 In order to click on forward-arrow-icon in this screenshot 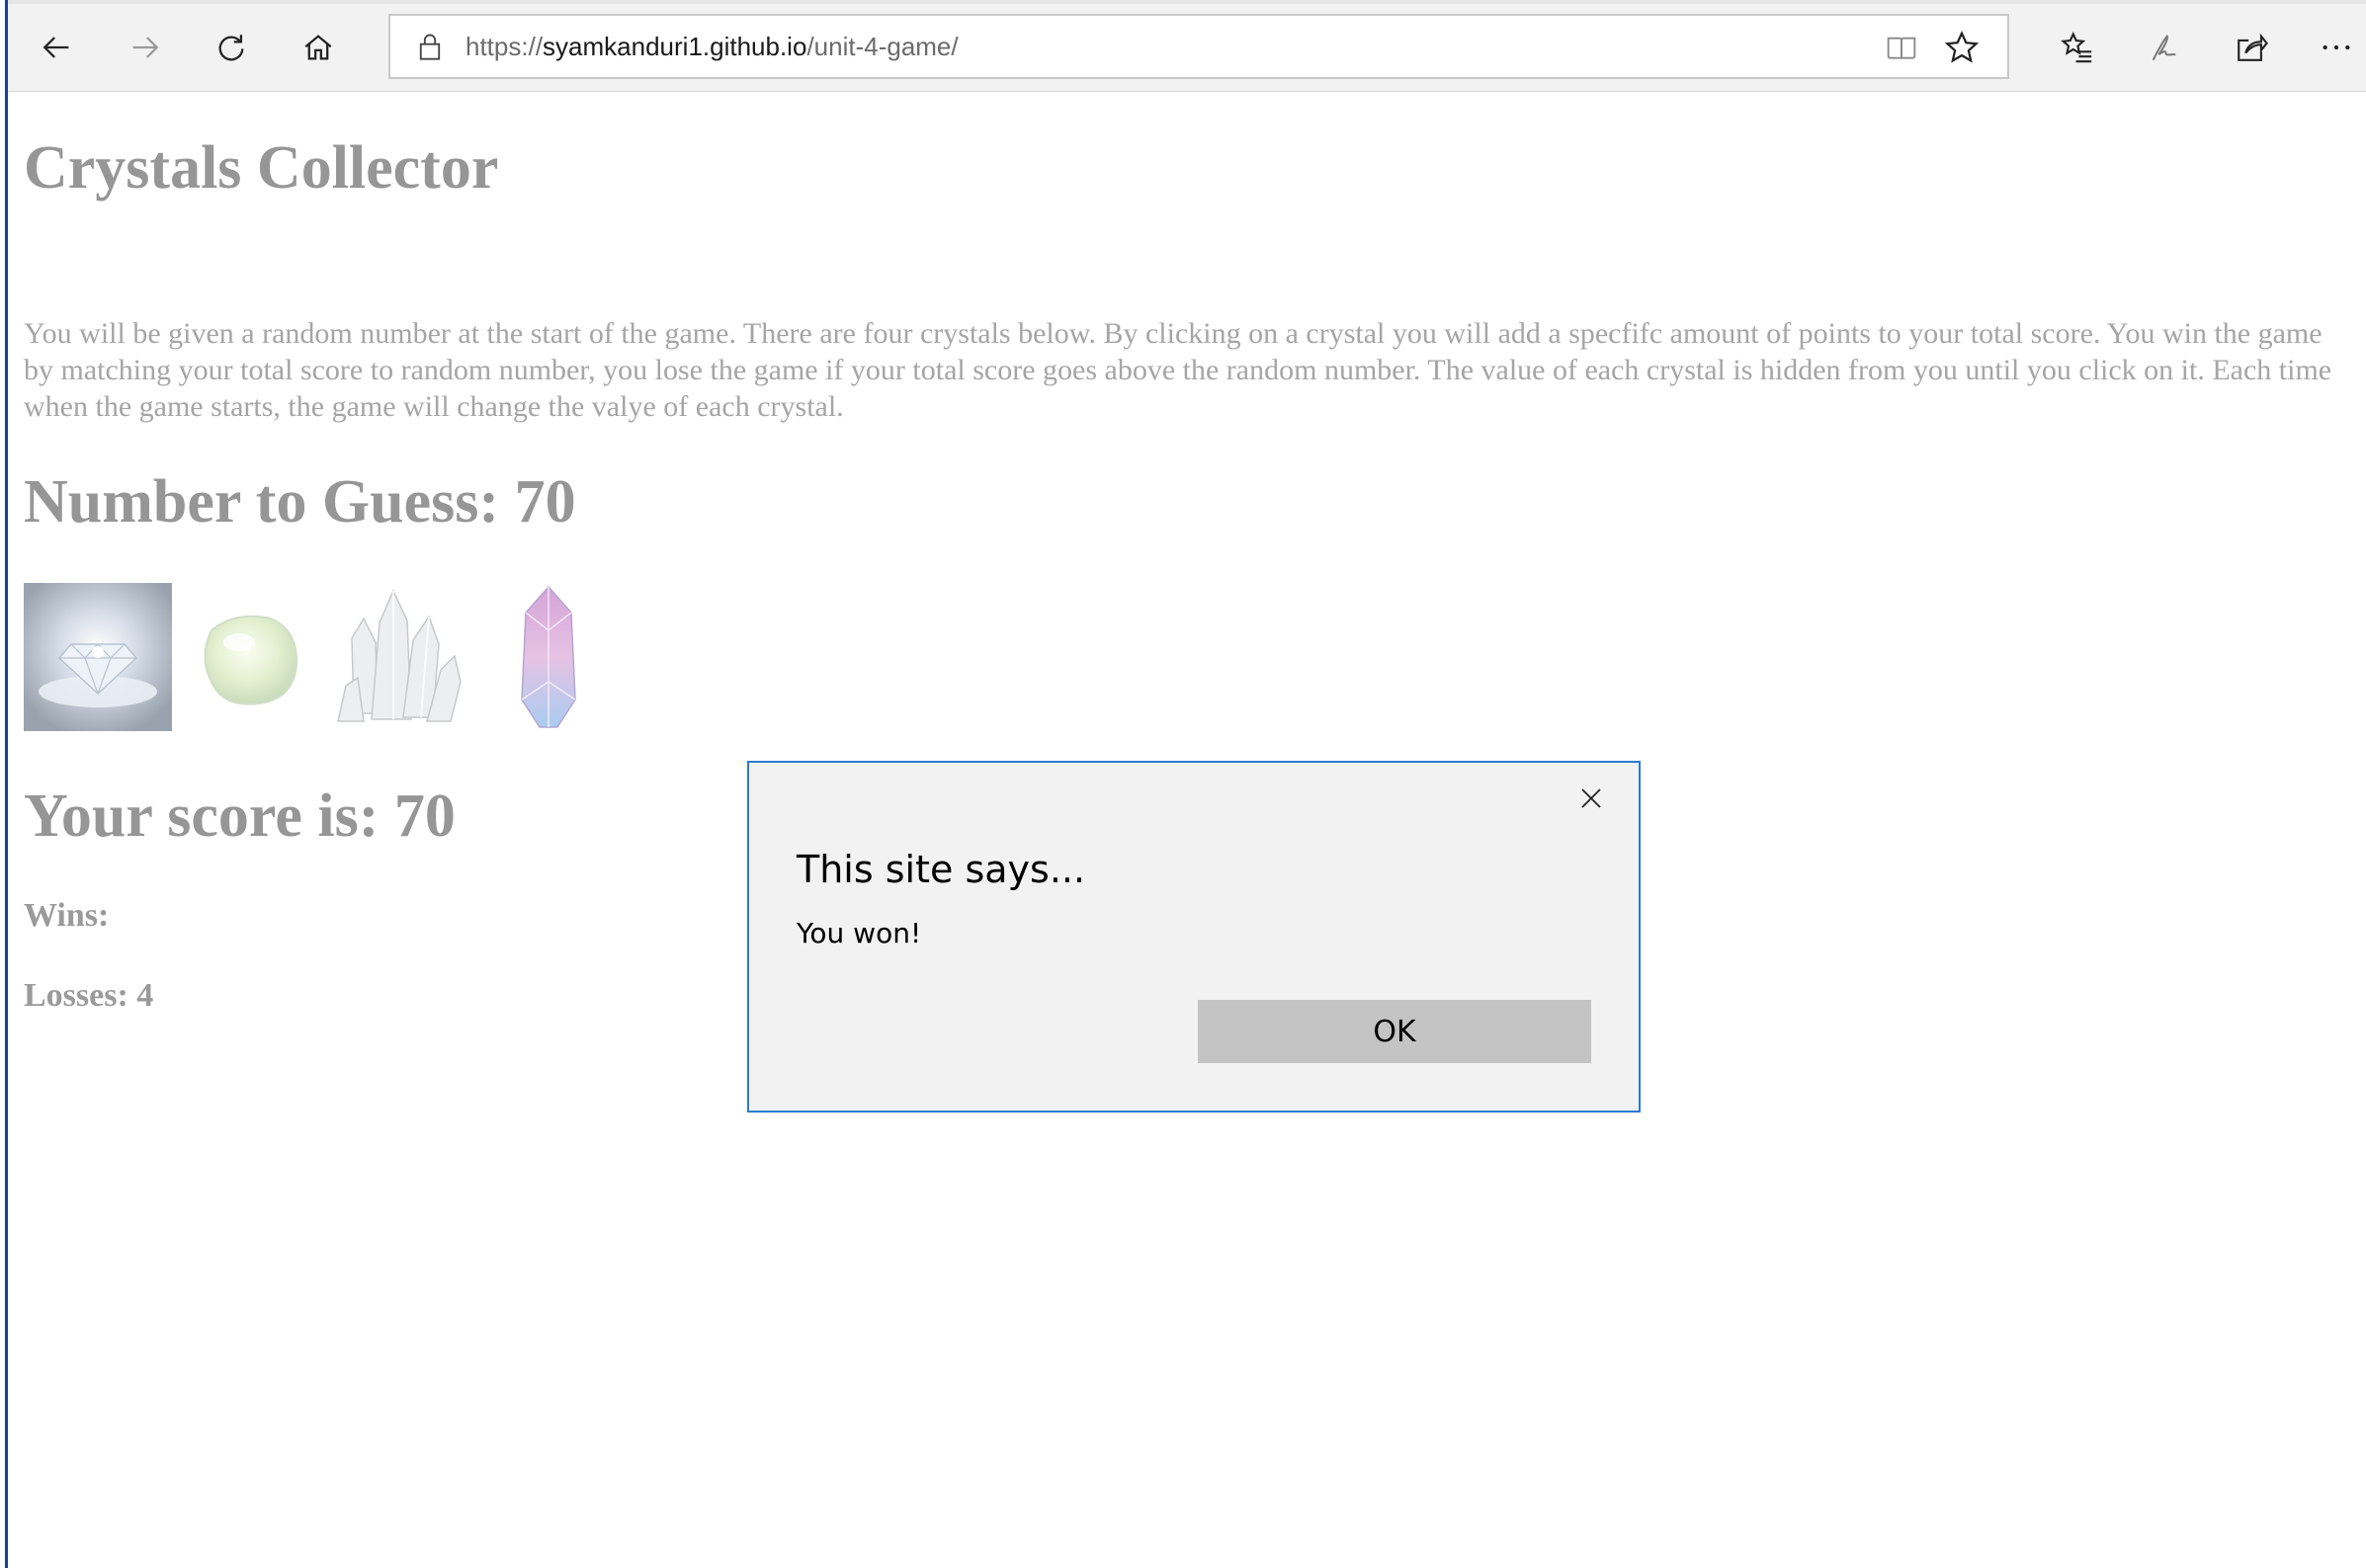, I will do `click(145, 47)`.